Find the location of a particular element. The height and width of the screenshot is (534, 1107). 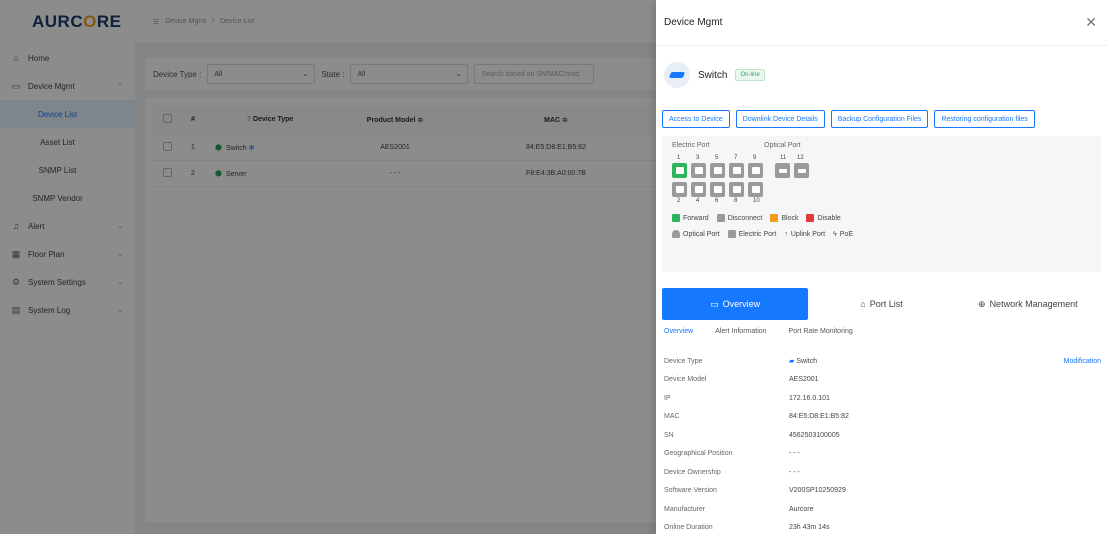

globe-icon: ⊕ is located at coordinates (982, 303).